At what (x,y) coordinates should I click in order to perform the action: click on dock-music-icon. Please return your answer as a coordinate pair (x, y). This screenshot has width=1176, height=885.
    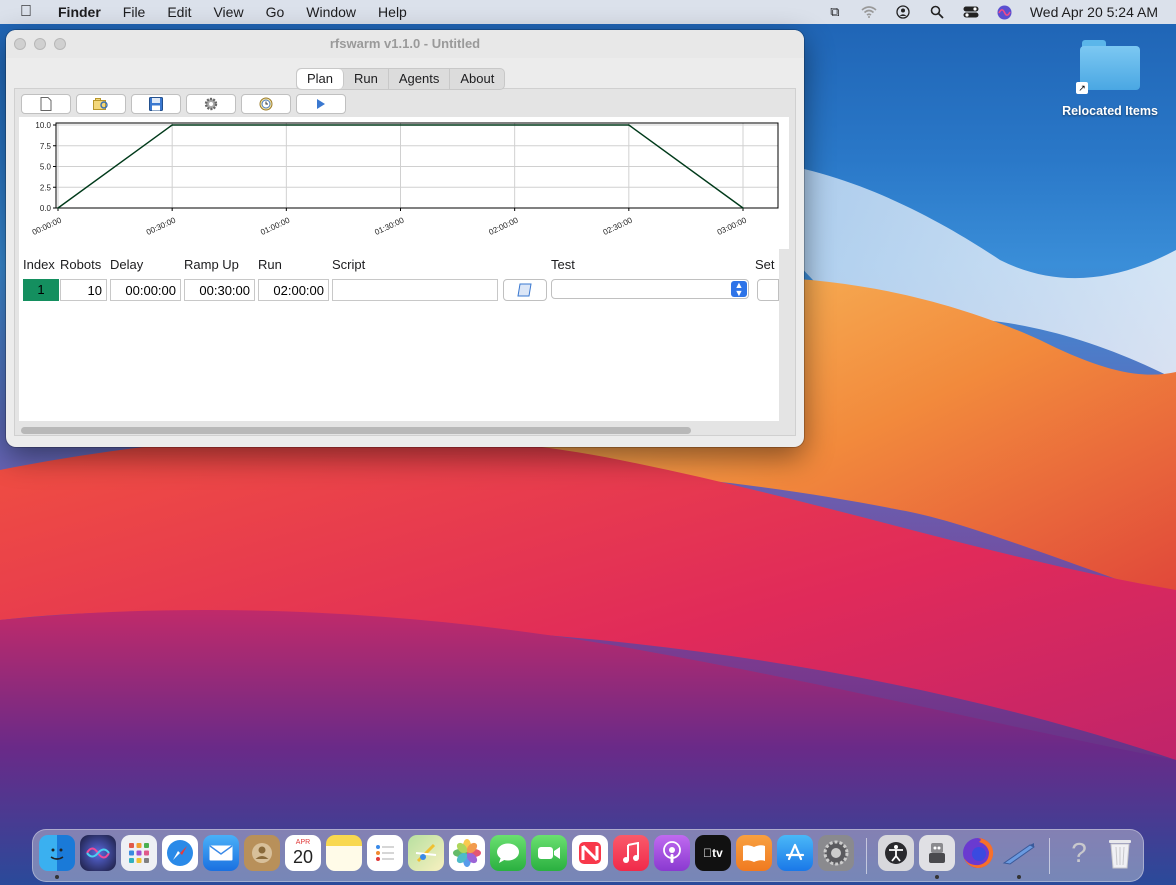
    Looking at the image, I should click on (631, 853).